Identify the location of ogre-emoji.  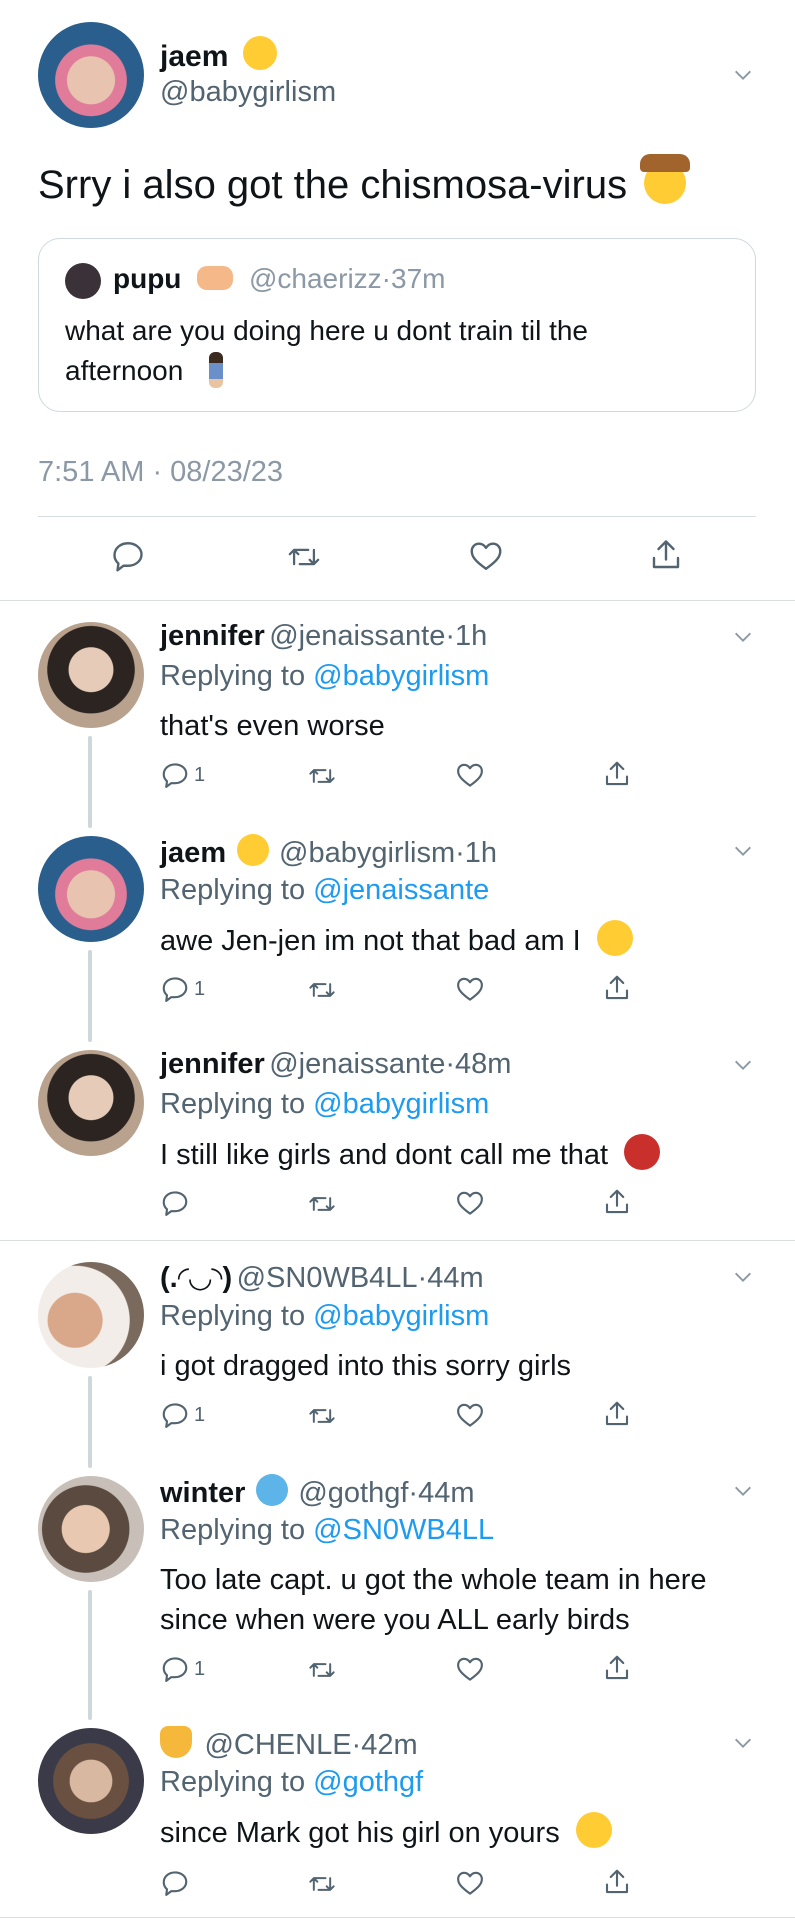
(642, 1152).